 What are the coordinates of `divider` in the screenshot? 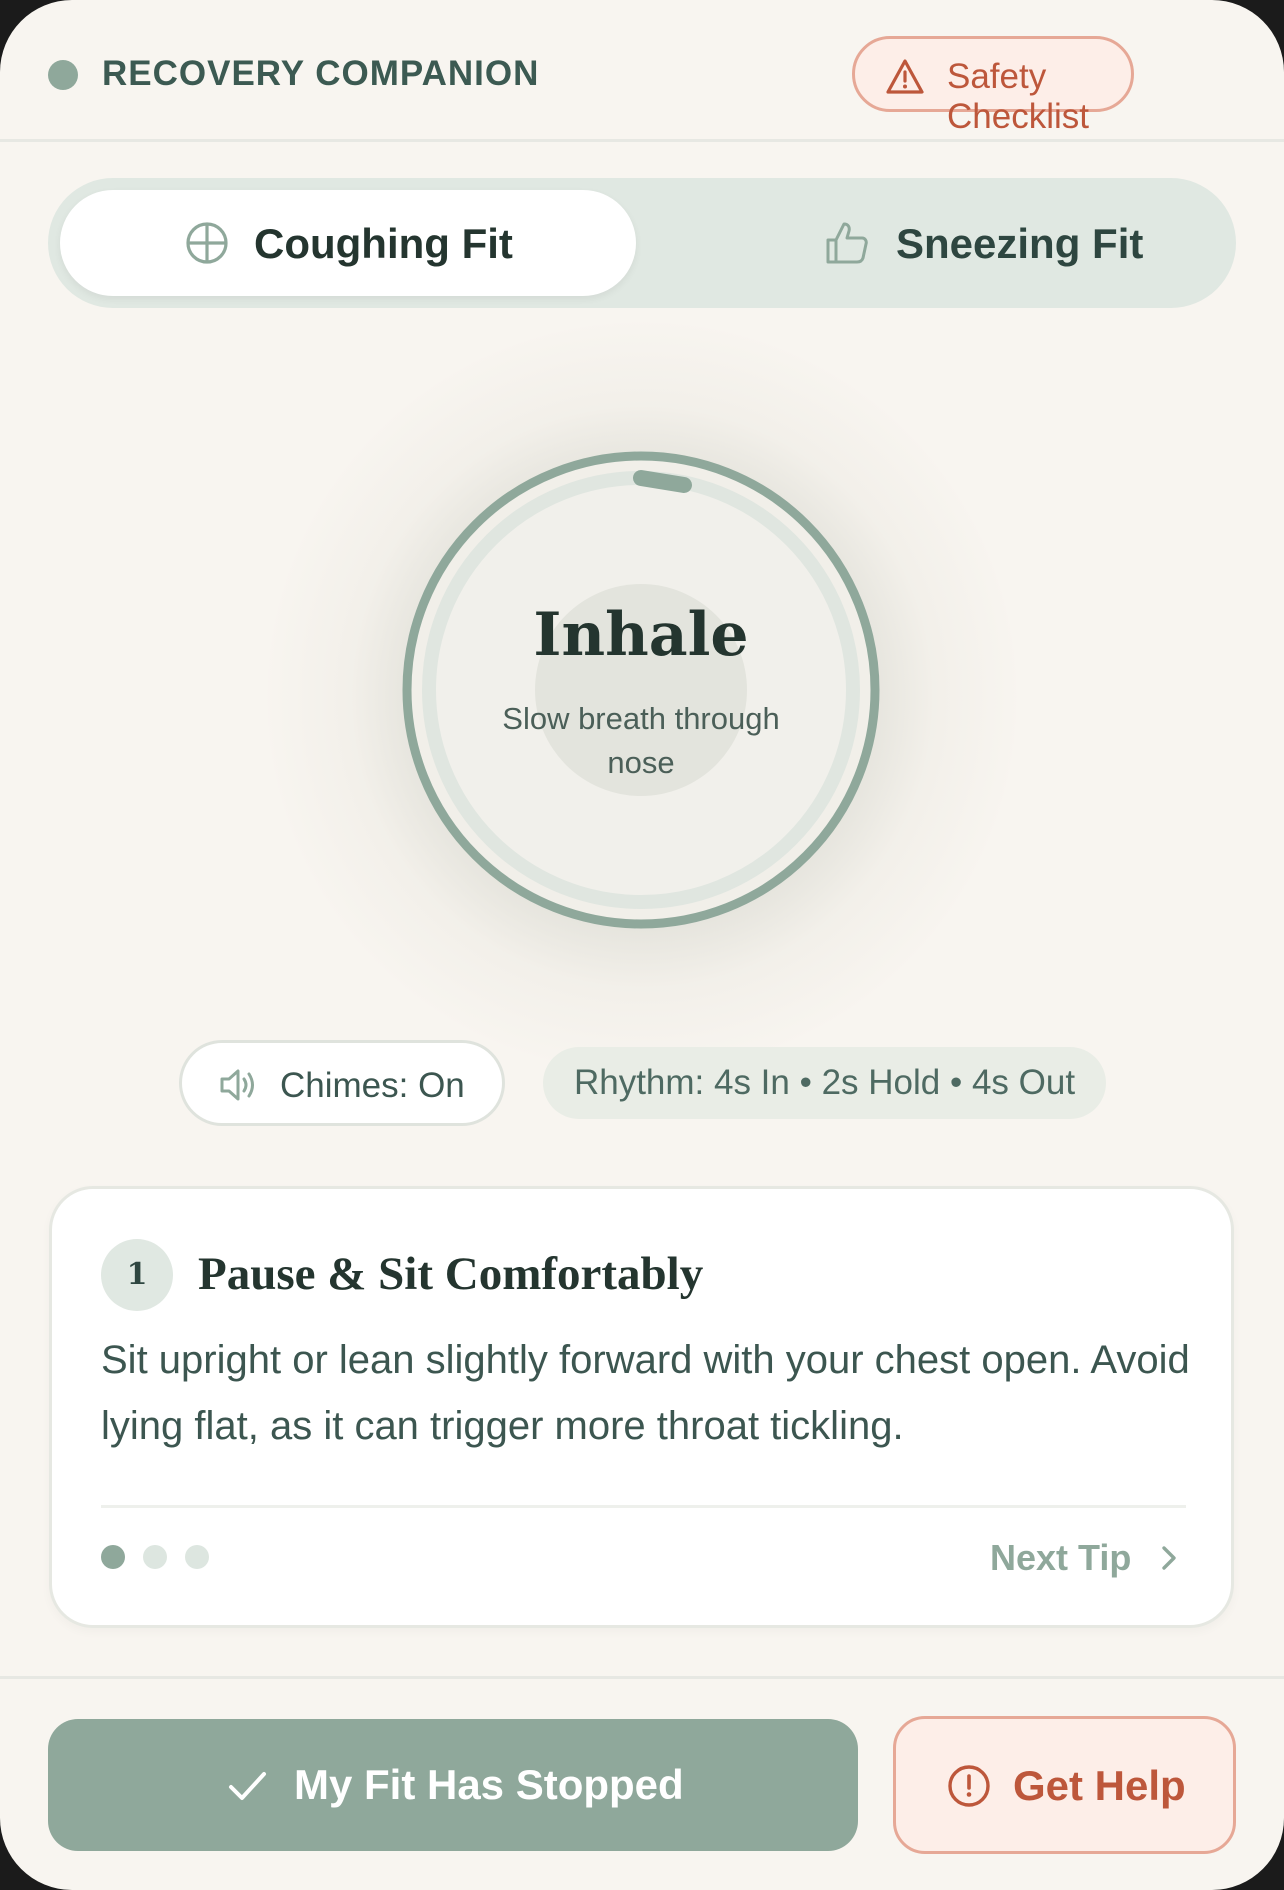 It's located at (643, 1506).